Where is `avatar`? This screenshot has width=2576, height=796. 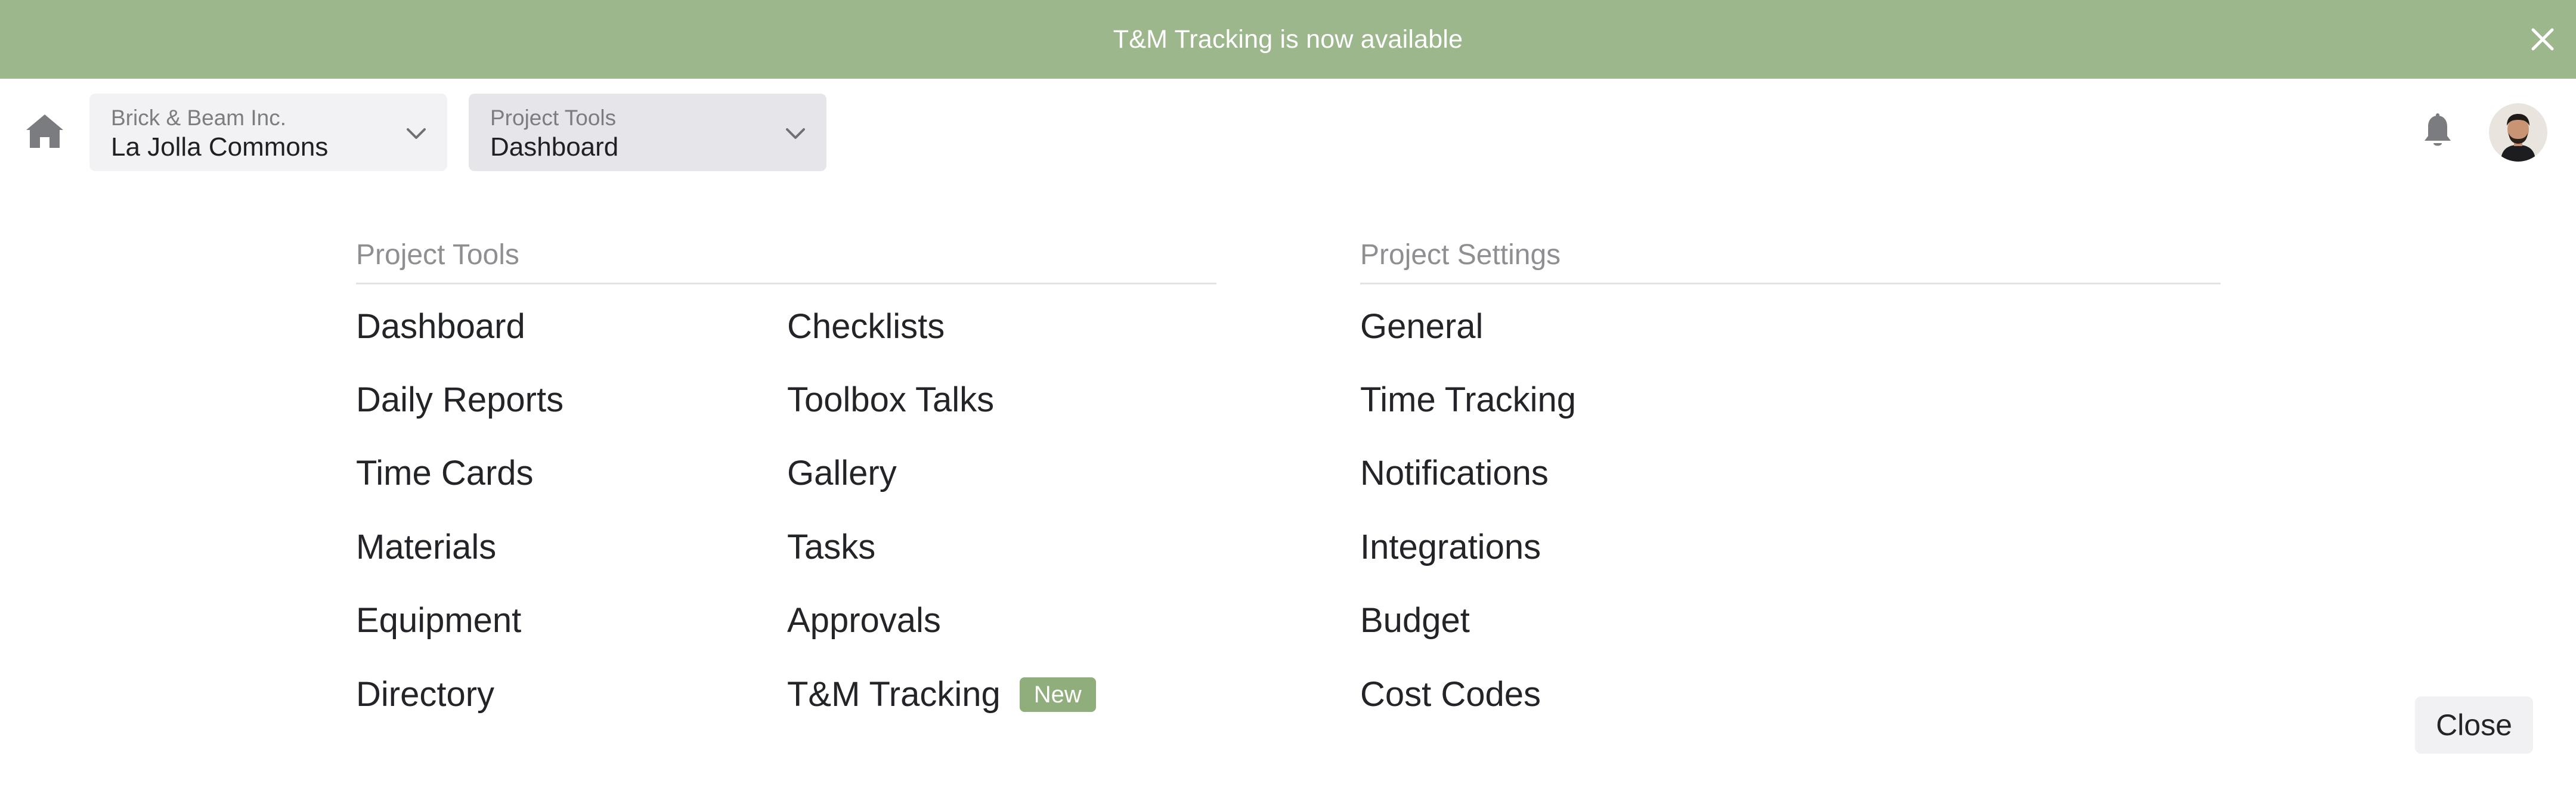 avatar is located at coordinates (2518, 132).